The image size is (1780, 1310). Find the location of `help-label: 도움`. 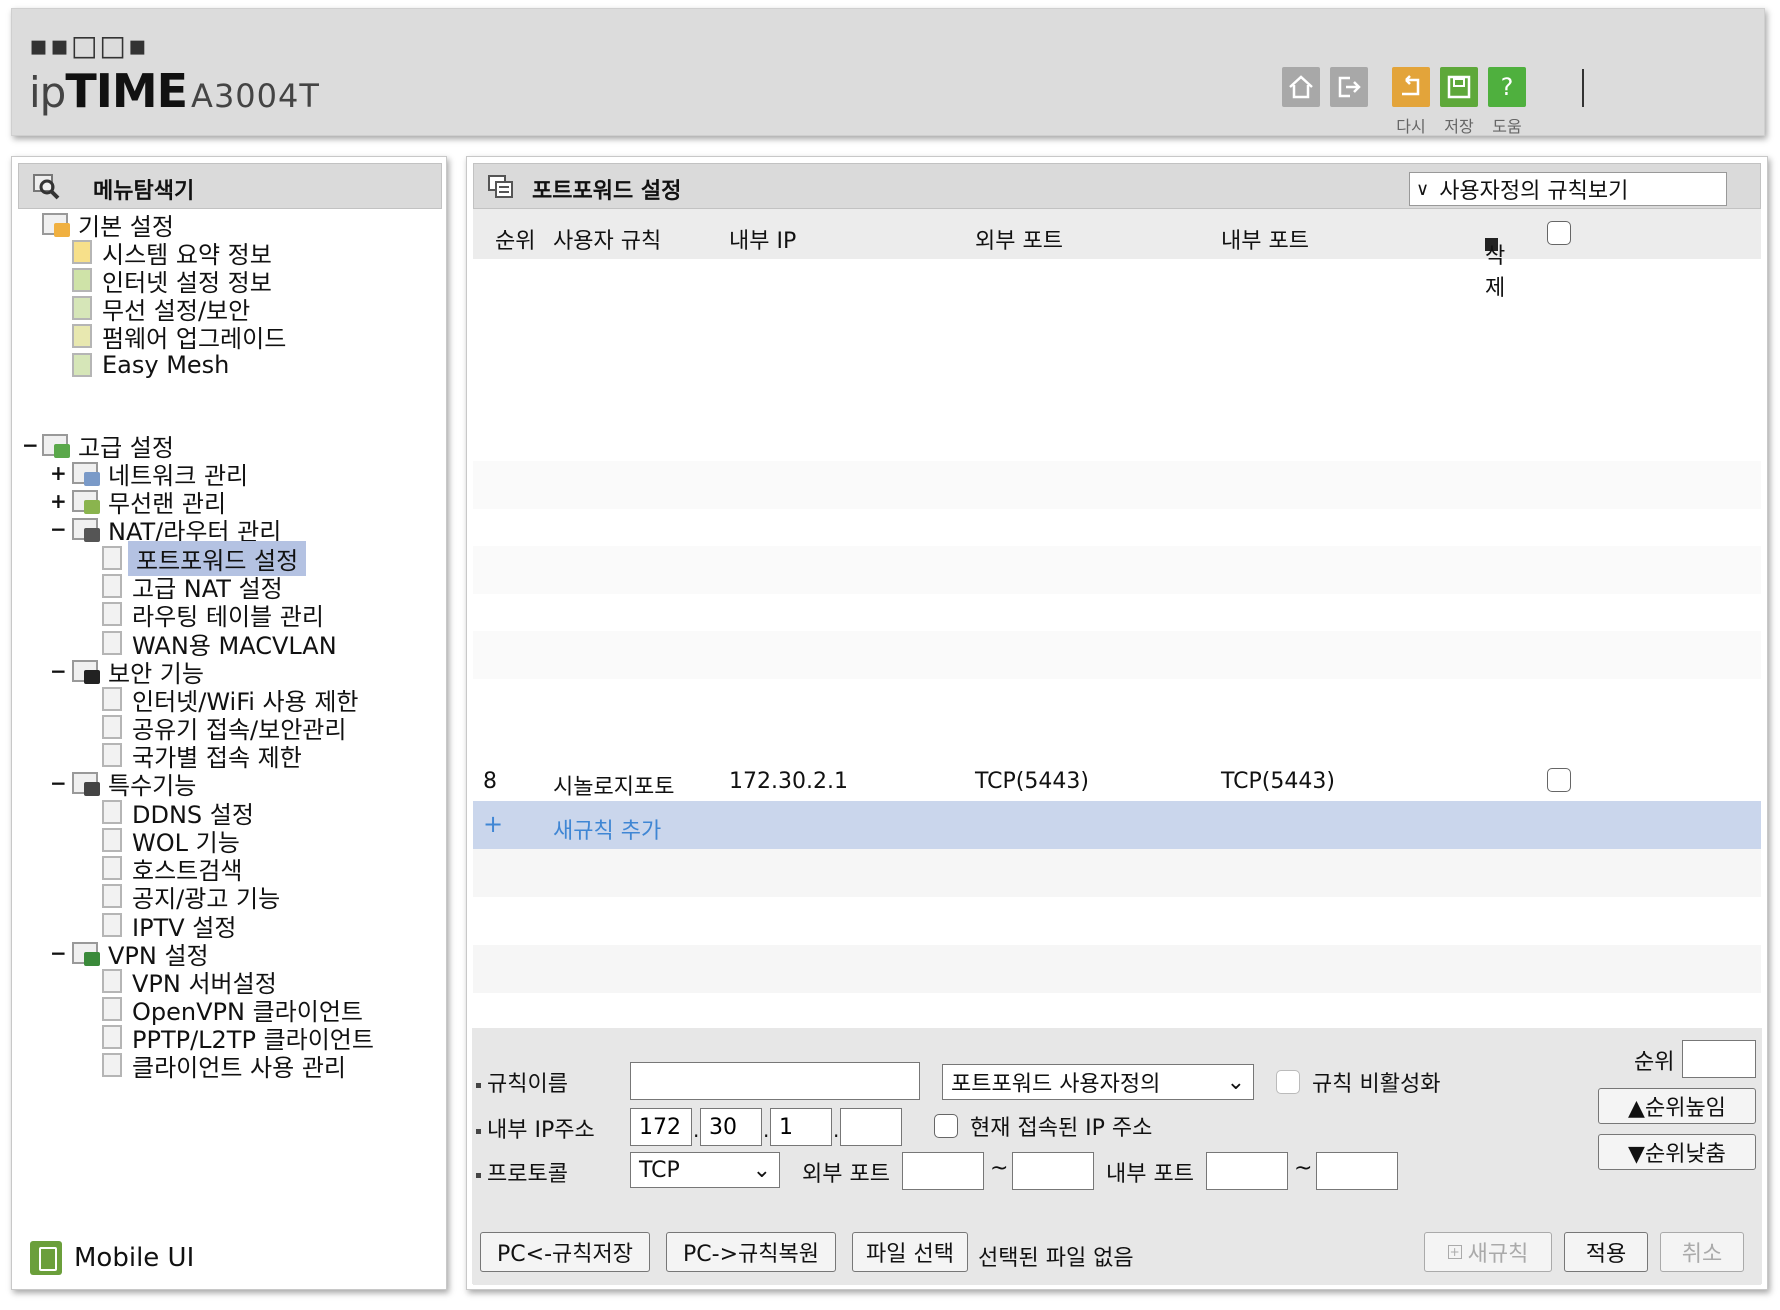

help-label: 도움 is located at coordinates (1507, 126).